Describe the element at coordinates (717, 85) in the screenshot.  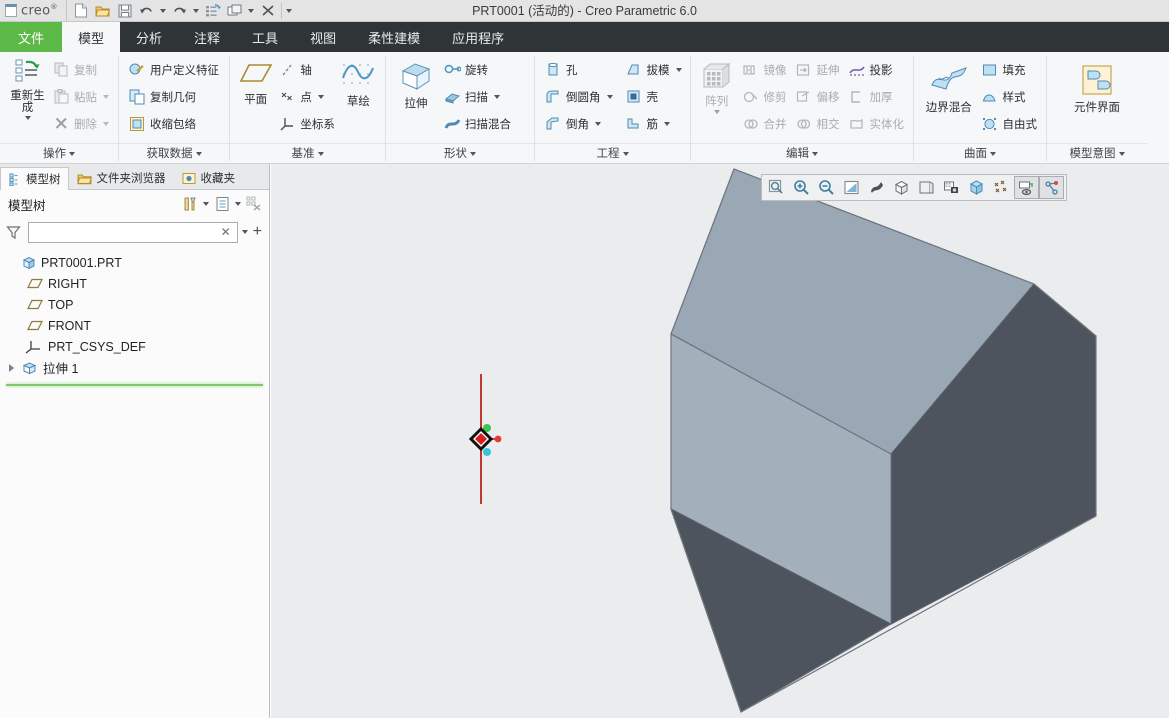
I see `pattern-button: 阵列` at that location.